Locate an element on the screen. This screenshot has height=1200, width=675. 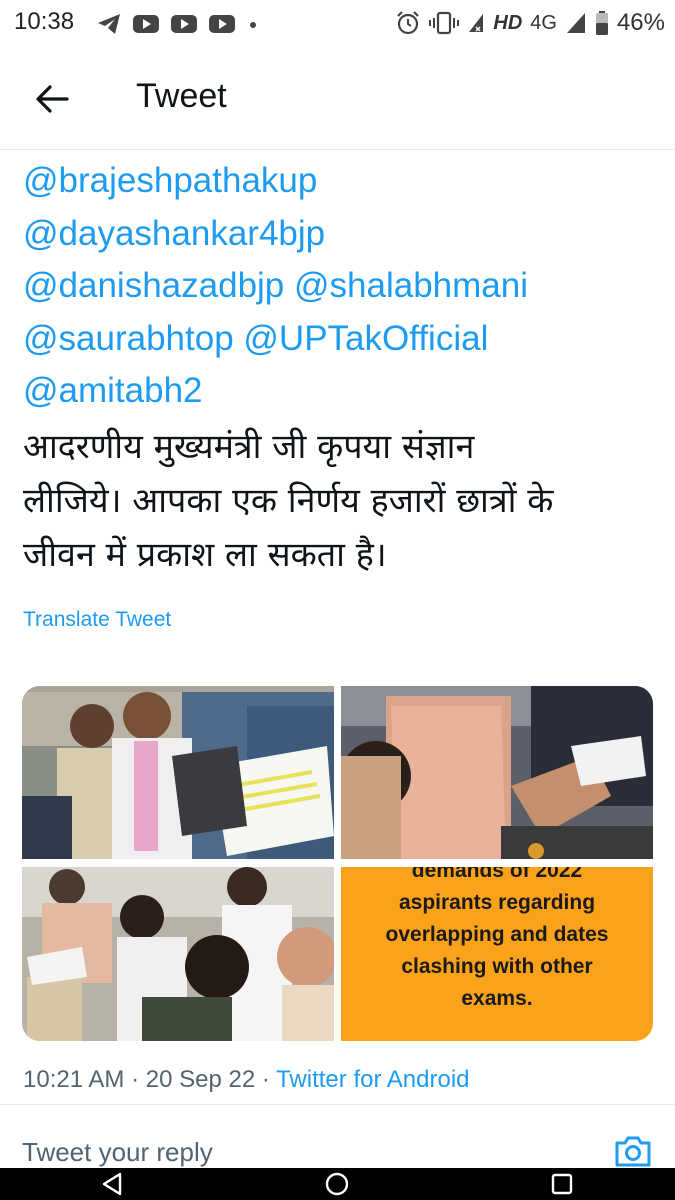
network-label: HD is located at coordinates (508, 22).